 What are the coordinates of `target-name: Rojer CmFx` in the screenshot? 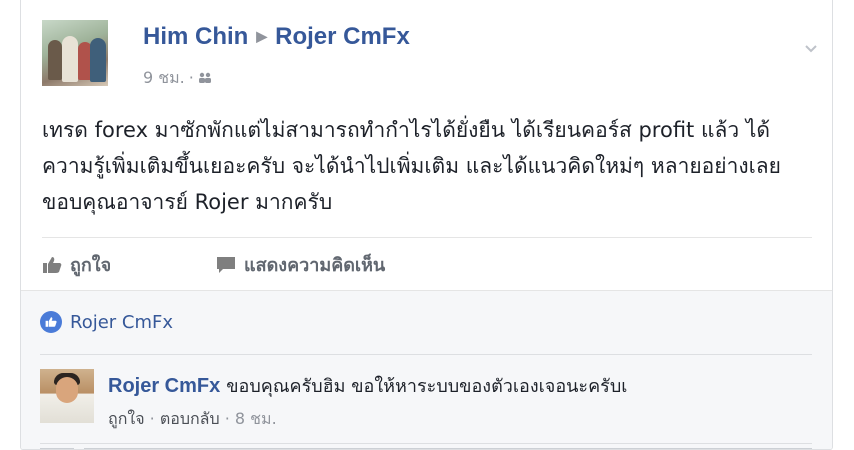 It's located at (342, 36).